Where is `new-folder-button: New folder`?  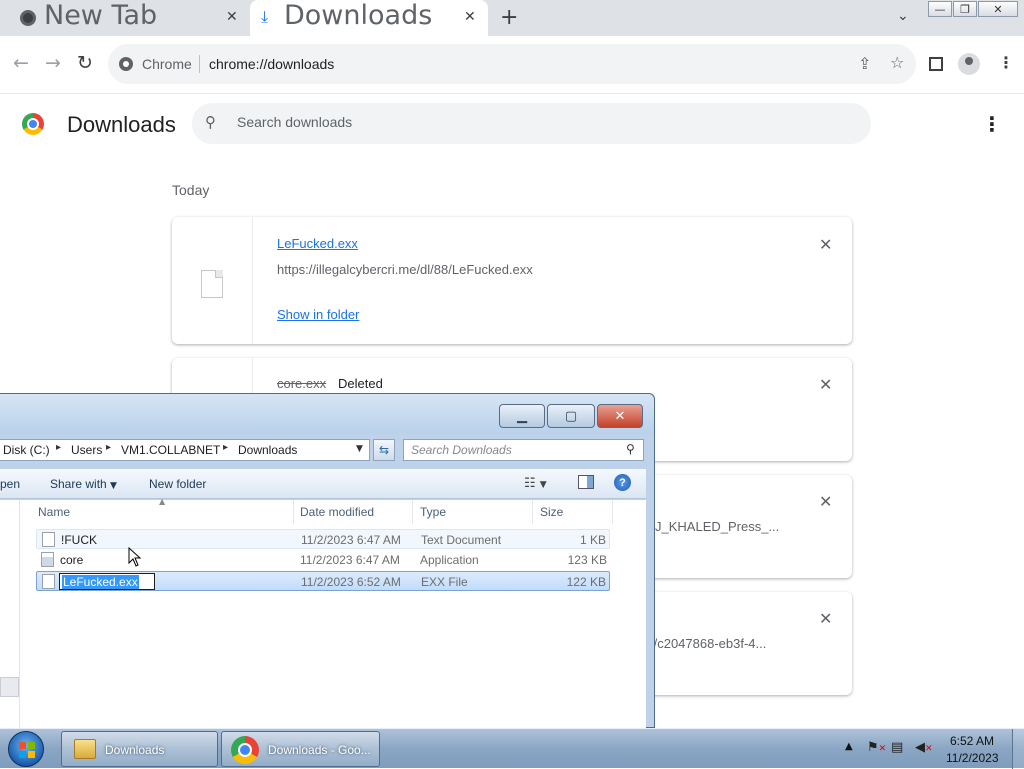 new-folder-button: New folder is located at coordinates (177, 484).